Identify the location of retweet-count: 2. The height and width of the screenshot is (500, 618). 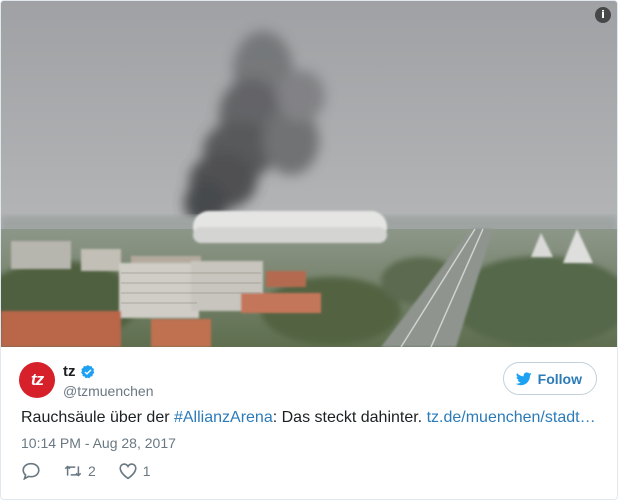
(92, 471).